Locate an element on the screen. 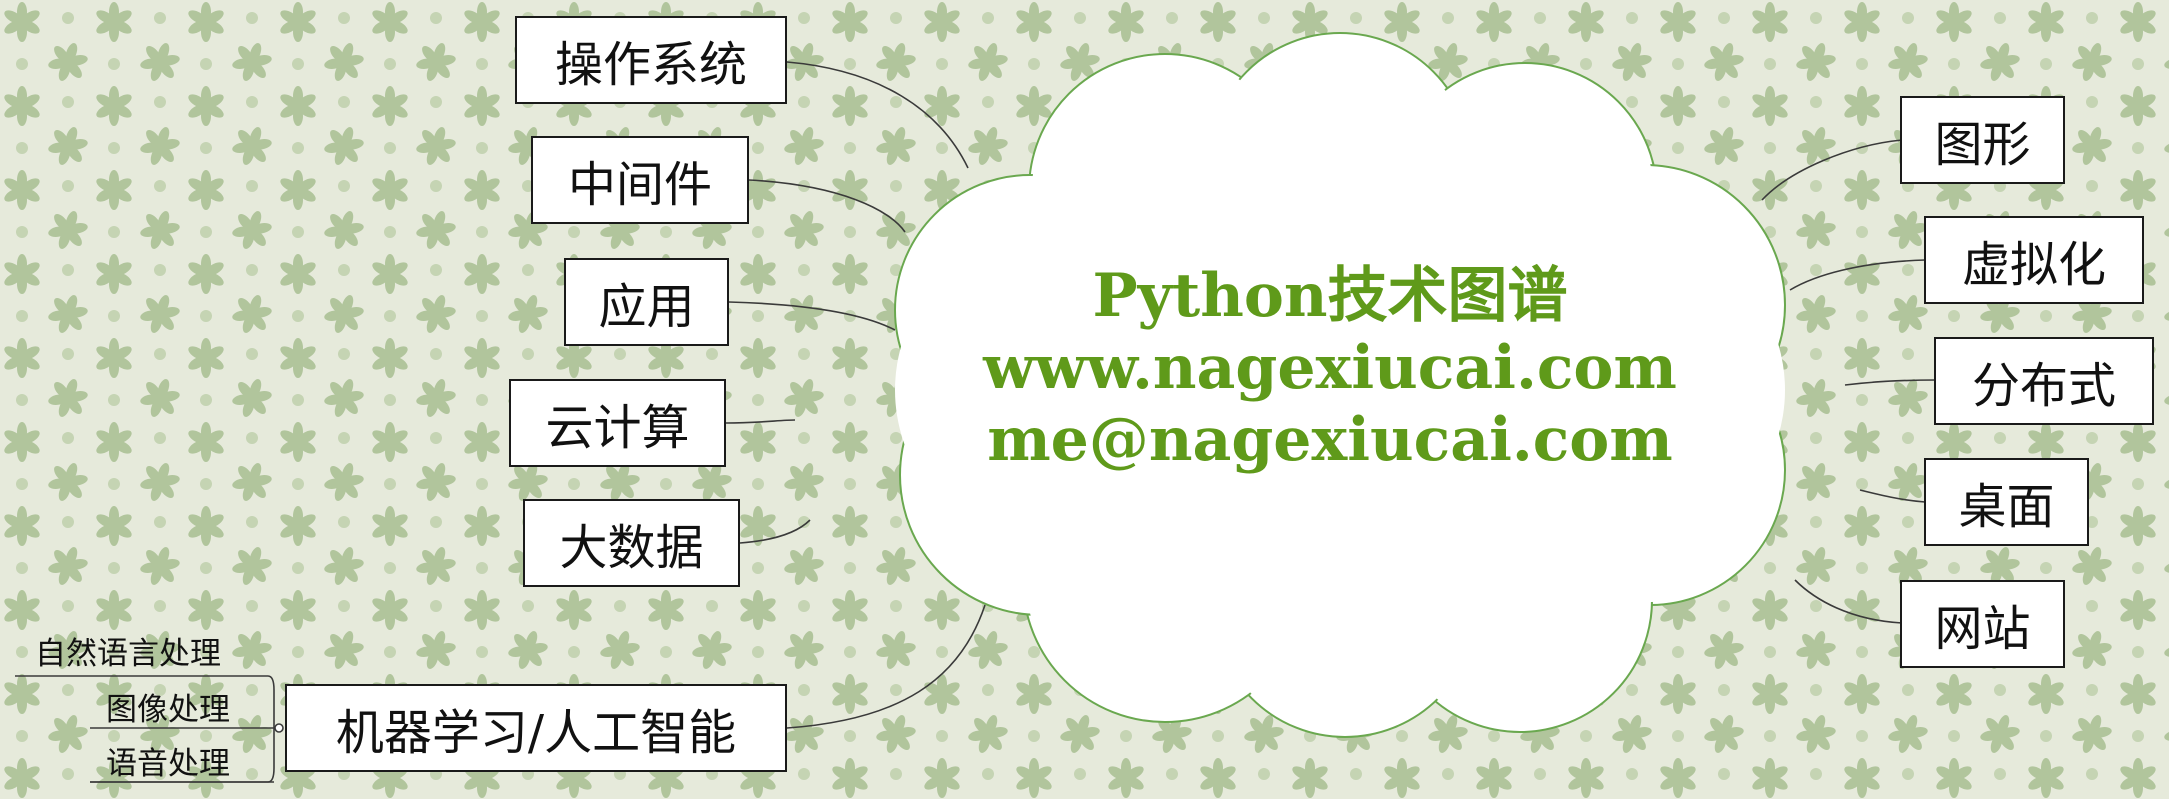  node-bigdata: 大数据 is located at coordinates (631, 543).